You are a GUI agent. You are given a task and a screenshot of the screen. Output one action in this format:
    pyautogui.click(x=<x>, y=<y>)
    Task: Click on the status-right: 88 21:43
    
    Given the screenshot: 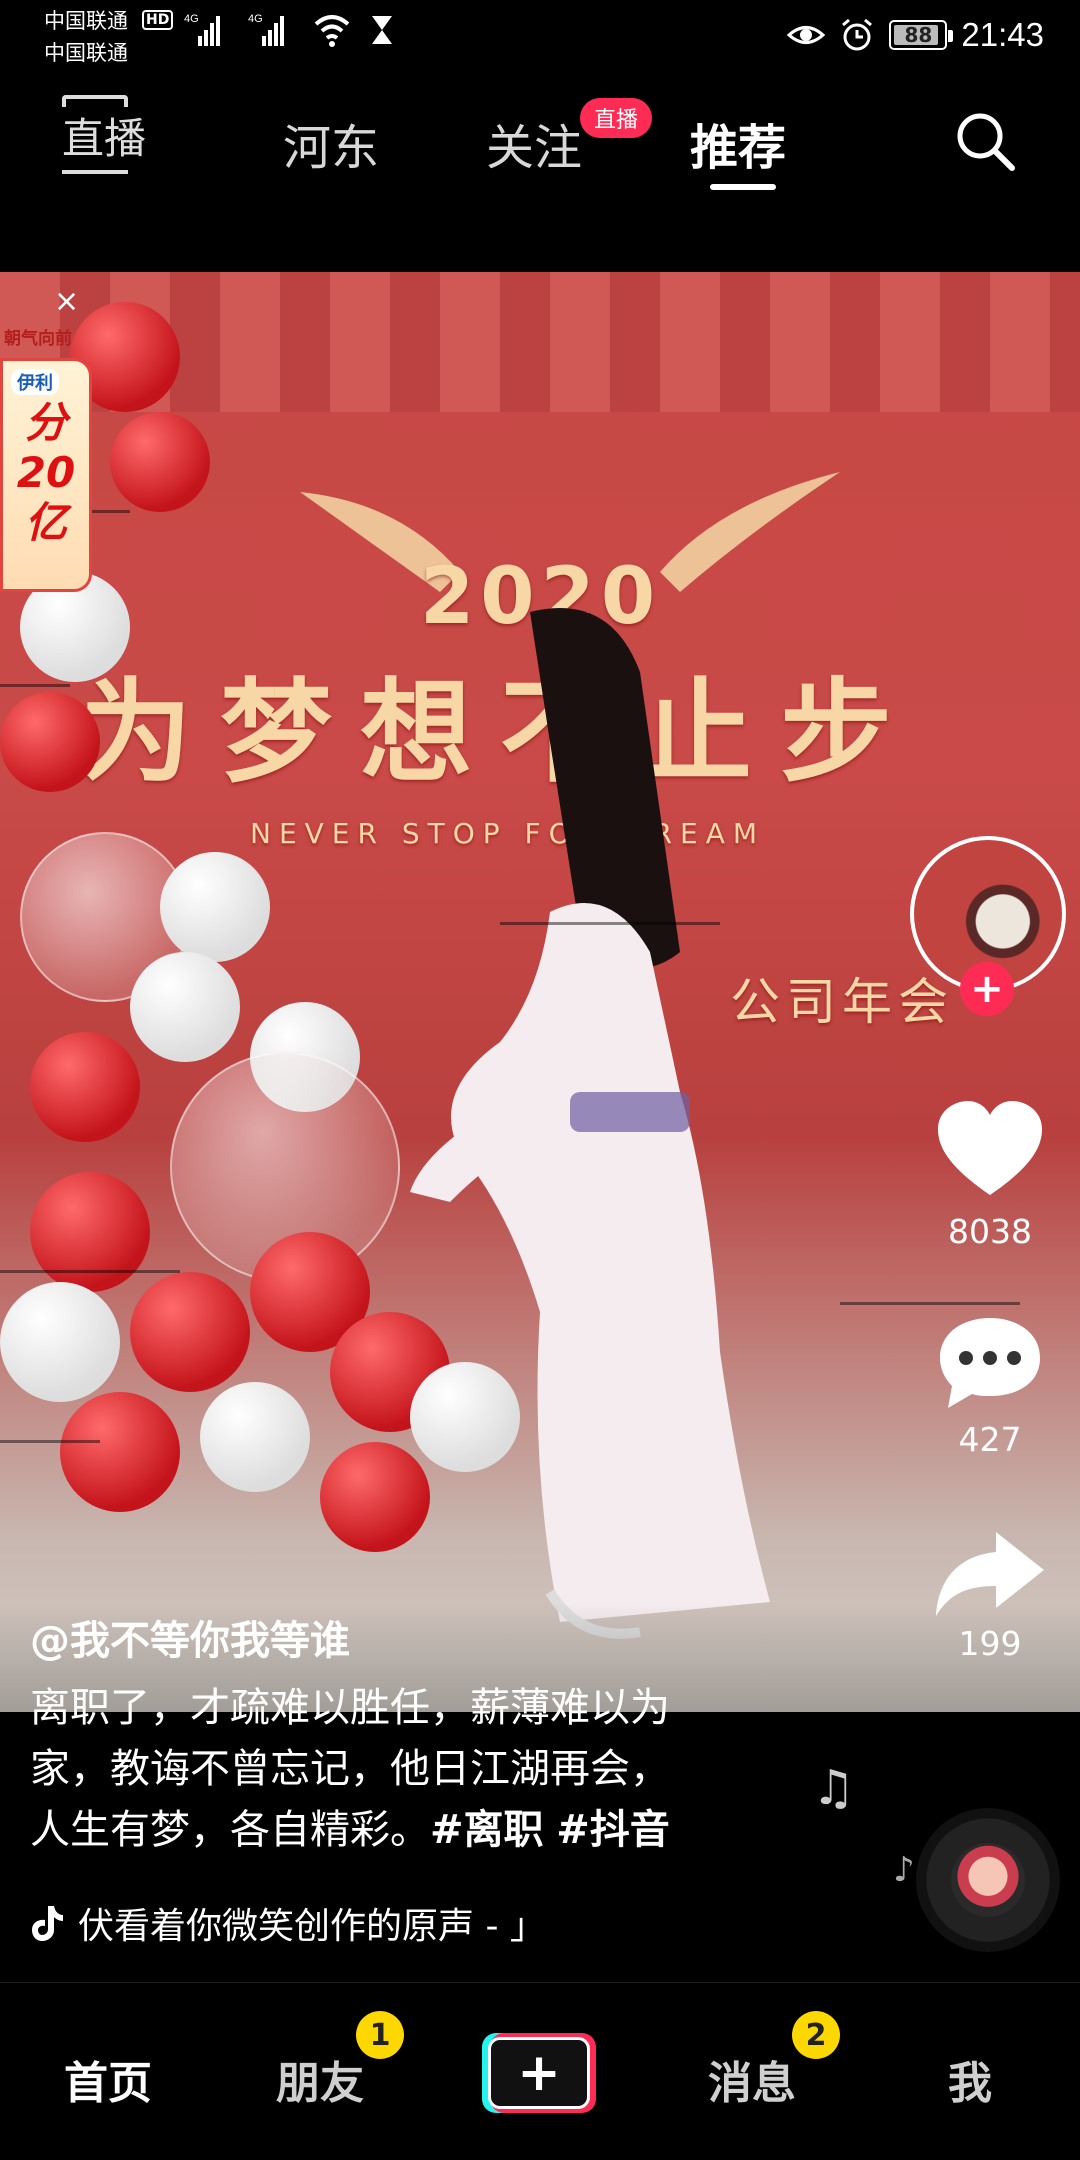 What is the action you would take?
    pyautogui.click(x=915, y=35)
    